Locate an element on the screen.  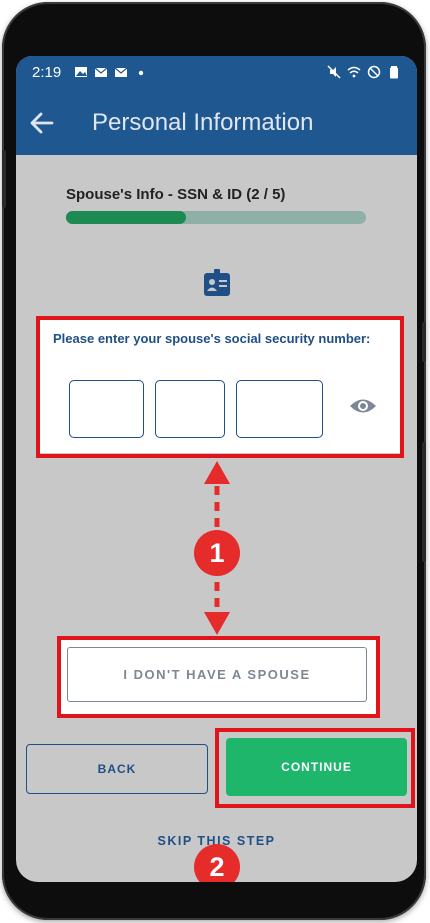
arrowhead-up-icon is located at coordinates (217, 472).